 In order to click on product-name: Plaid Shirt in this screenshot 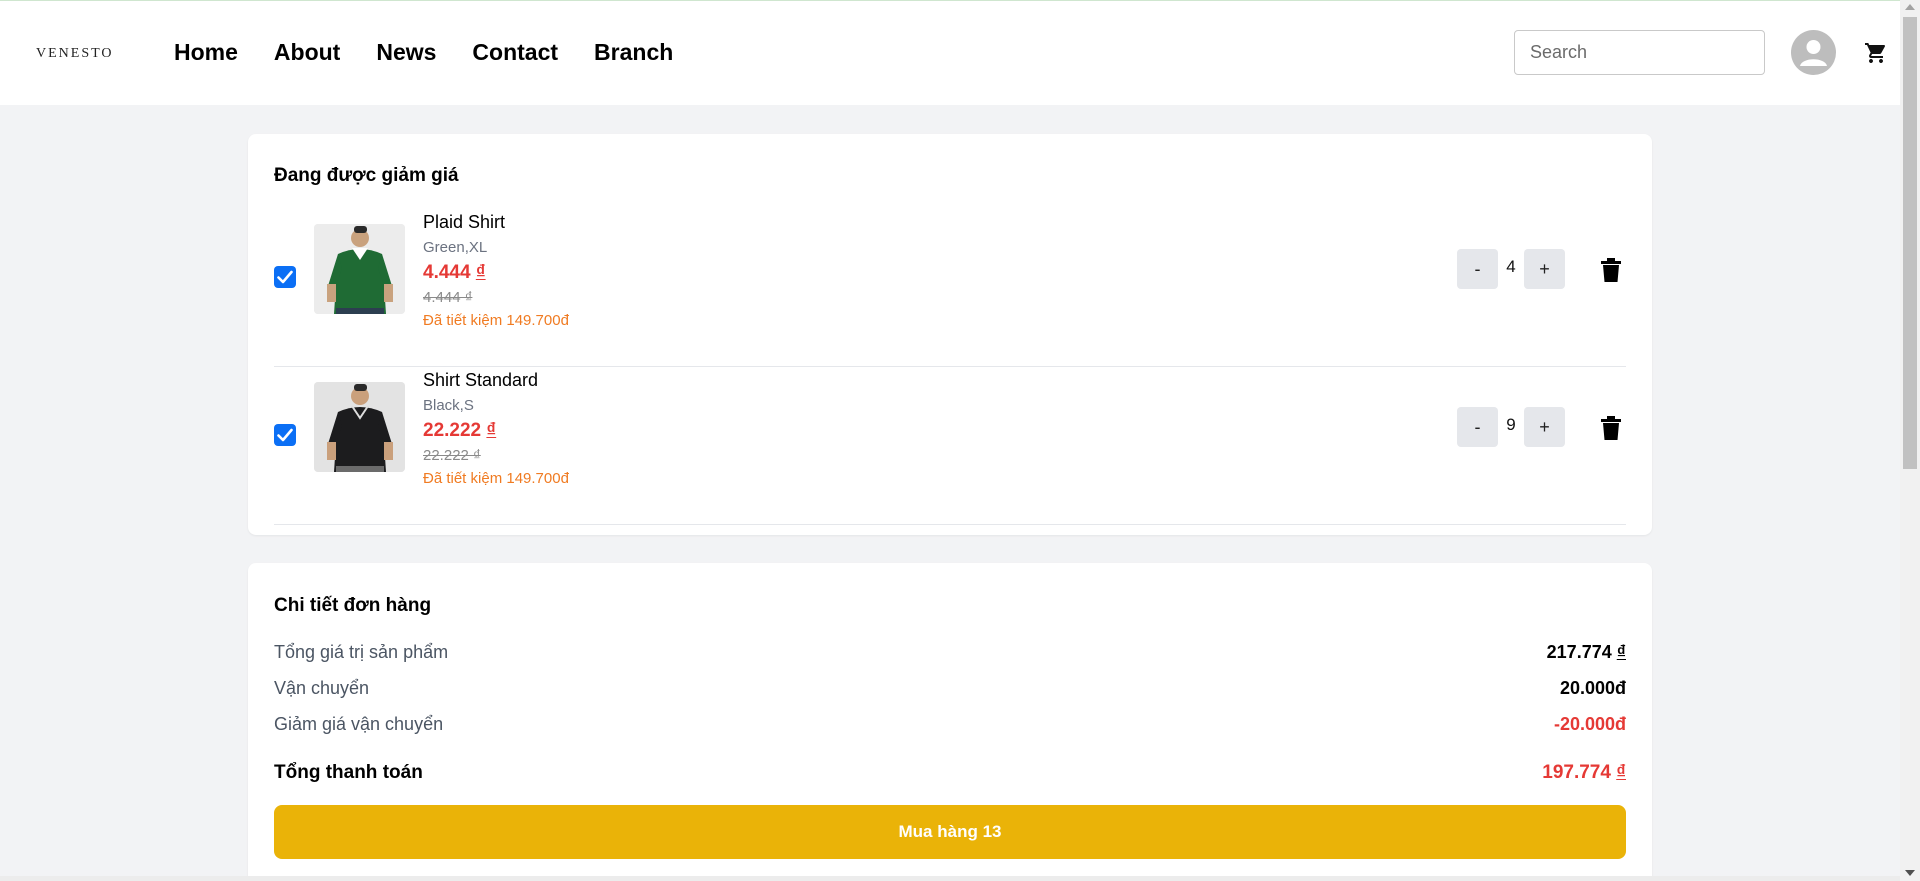, I will do `click(464, 222)`.